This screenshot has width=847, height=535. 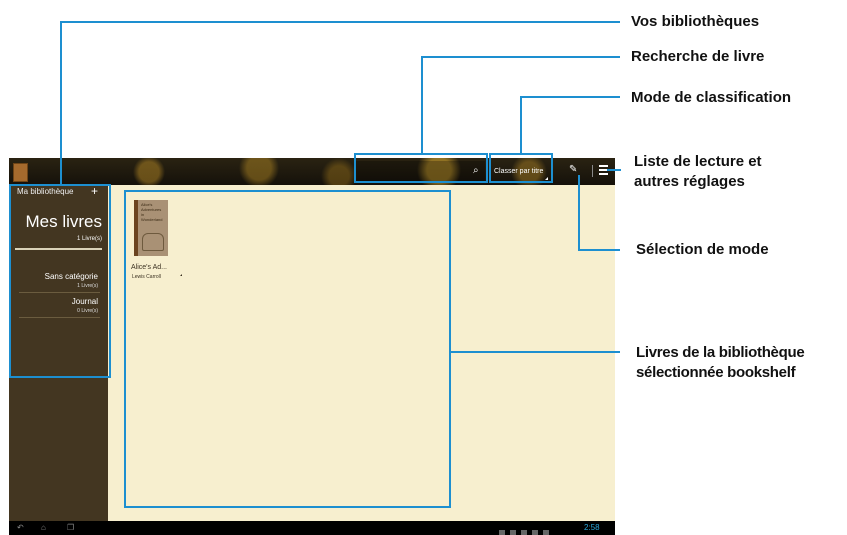 What do you see at coordinates (698, 56) in the screenshot?
I see `callout-search: Recherche de livre` at bounding box center [698, 56].